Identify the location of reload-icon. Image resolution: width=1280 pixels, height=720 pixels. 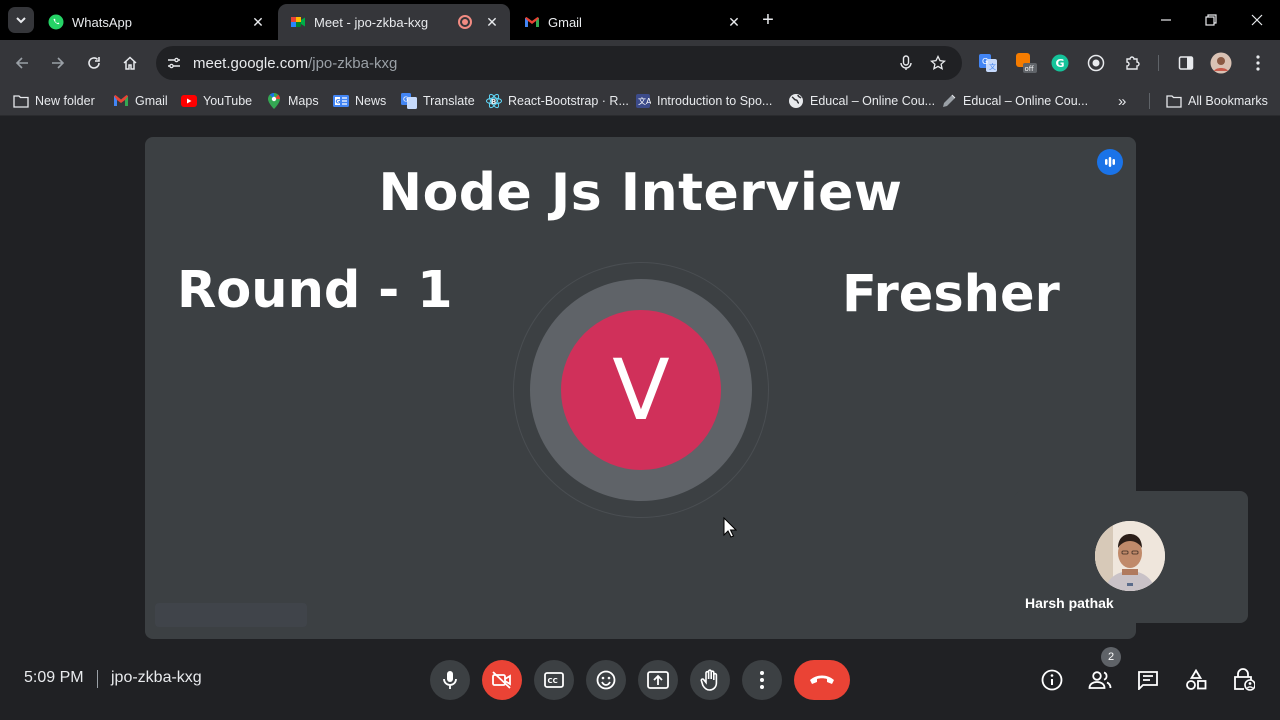
(94, 63).